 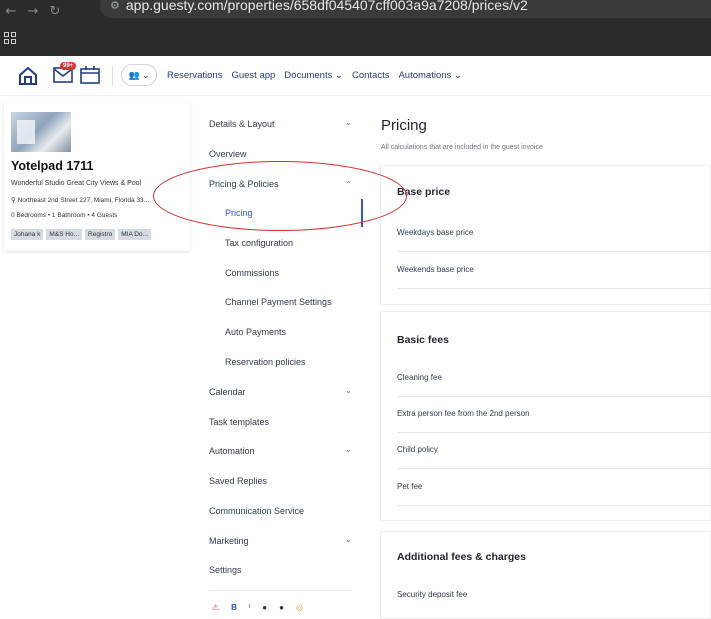 I want to click on sidebar-item-details-layout: Details & Layout, so click(x=242, y=124).